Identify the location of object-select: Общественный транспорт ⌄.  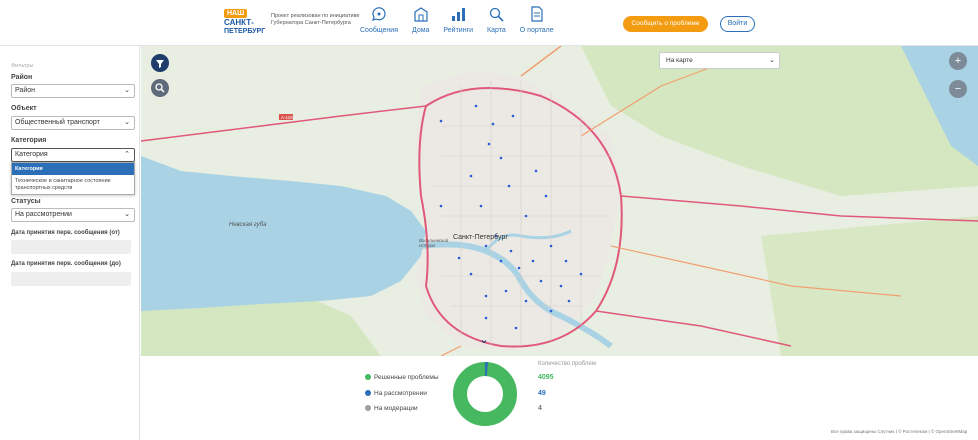
(73, 123).